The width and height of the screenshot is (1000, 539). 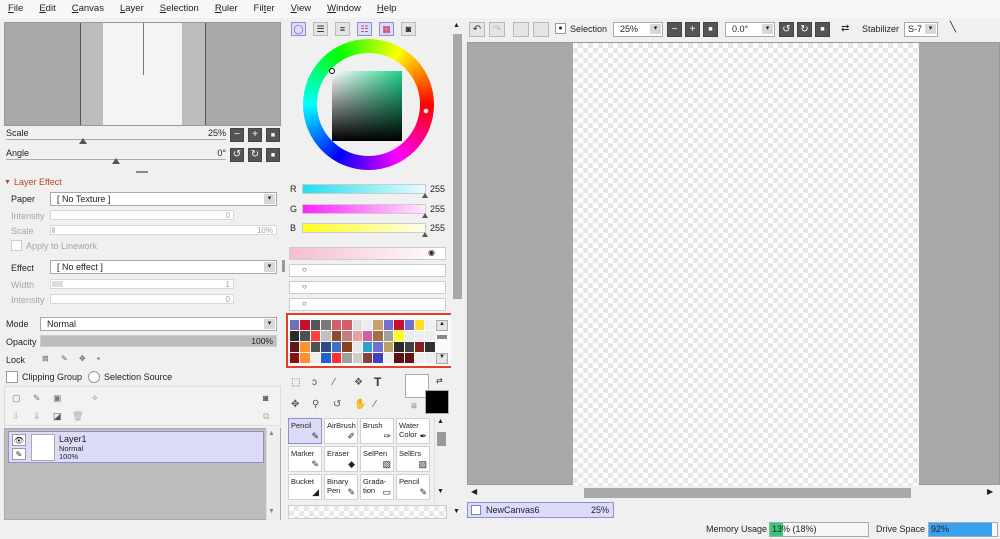 What do you see at coordinates (377, 487) in the screenshot?
I see `tool-grada-tion: Grada-tion ▭` at bounding box center [377, 487].